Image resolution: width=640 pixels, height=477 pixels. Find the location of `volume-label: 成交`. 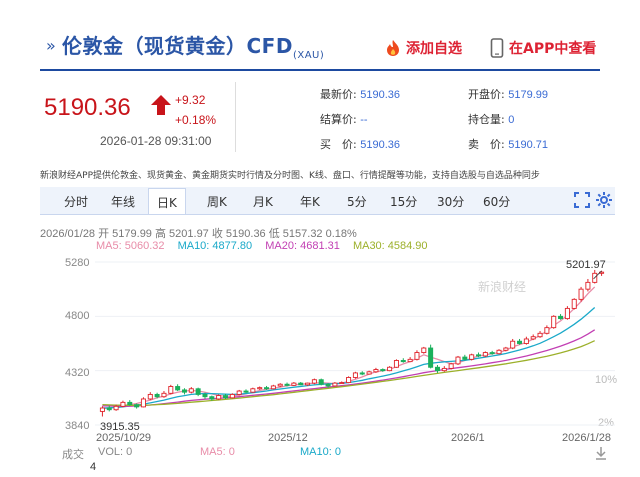

volume-label: 成交 is located at coordinates (73, 455).